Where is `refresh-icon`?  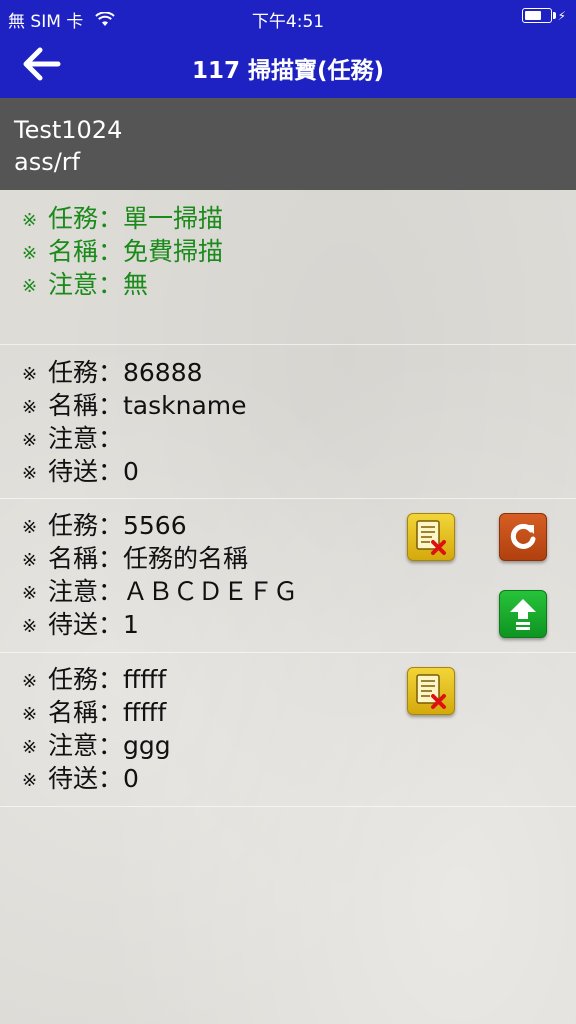 refresh-icon is located at coordinates (523, 536).